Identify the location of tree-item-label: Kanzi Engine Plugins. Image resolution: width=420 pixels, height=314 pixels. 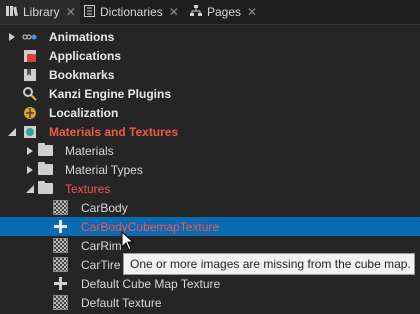
(110, 93).